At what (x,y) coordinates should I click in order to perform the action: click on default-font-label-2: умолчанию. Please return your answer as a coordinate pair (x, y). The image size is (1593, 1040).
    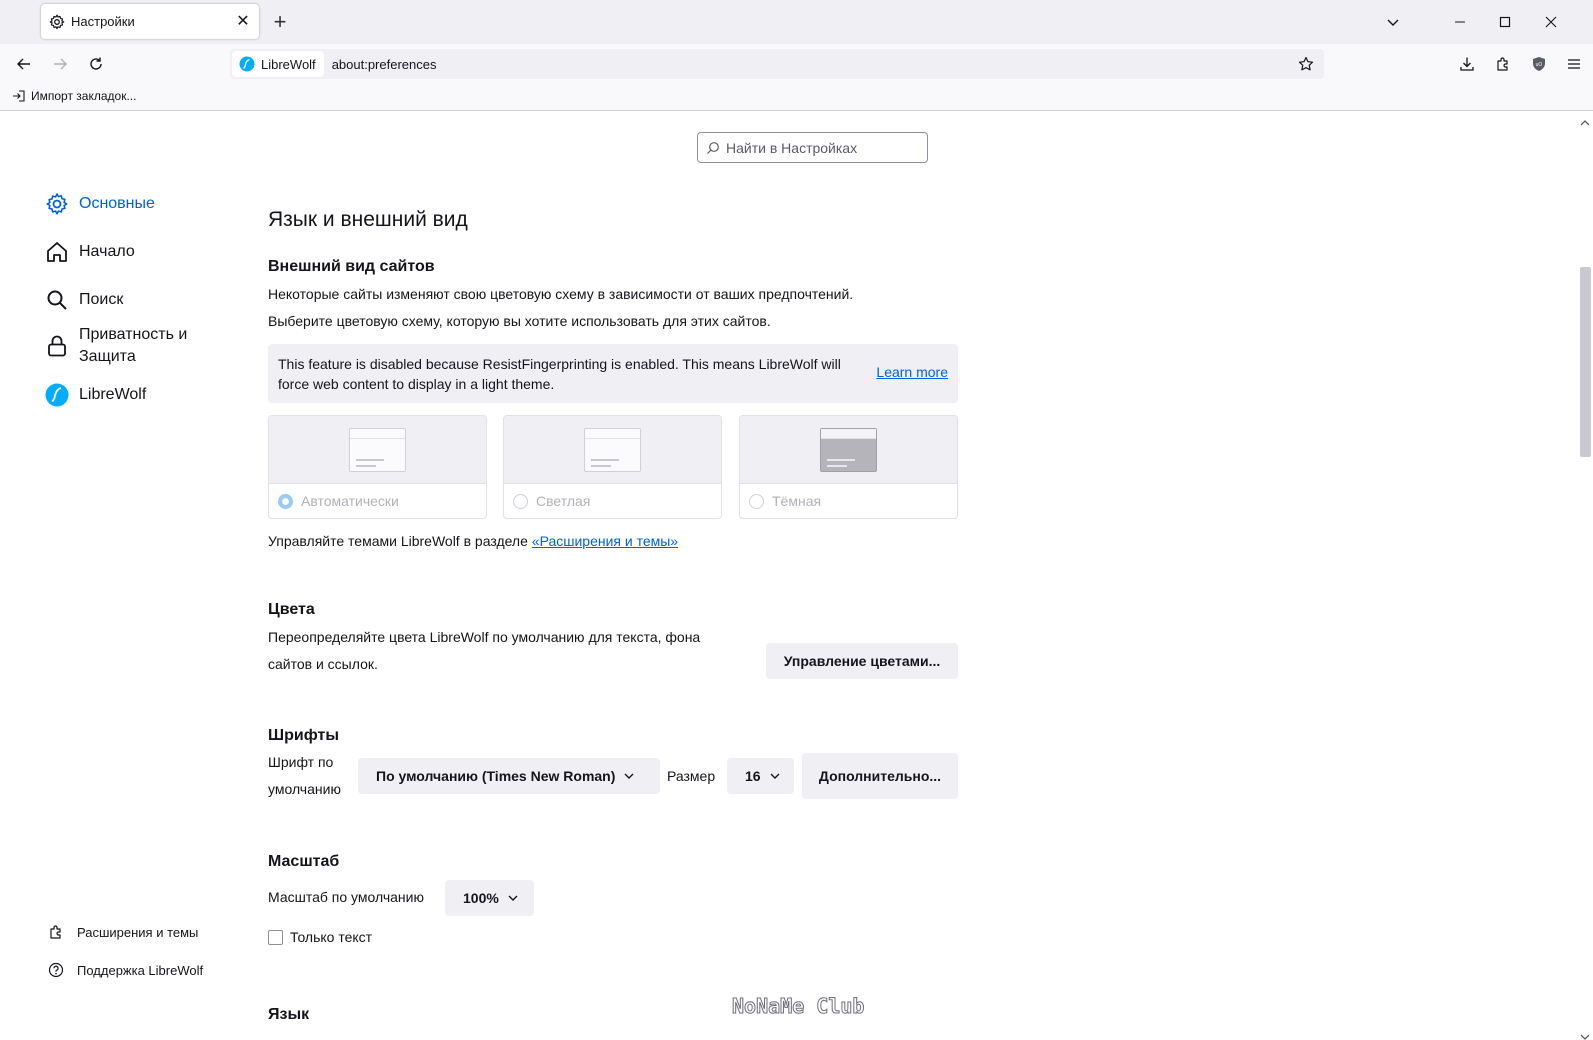
    Looking at the image, I should click on (304, 789).